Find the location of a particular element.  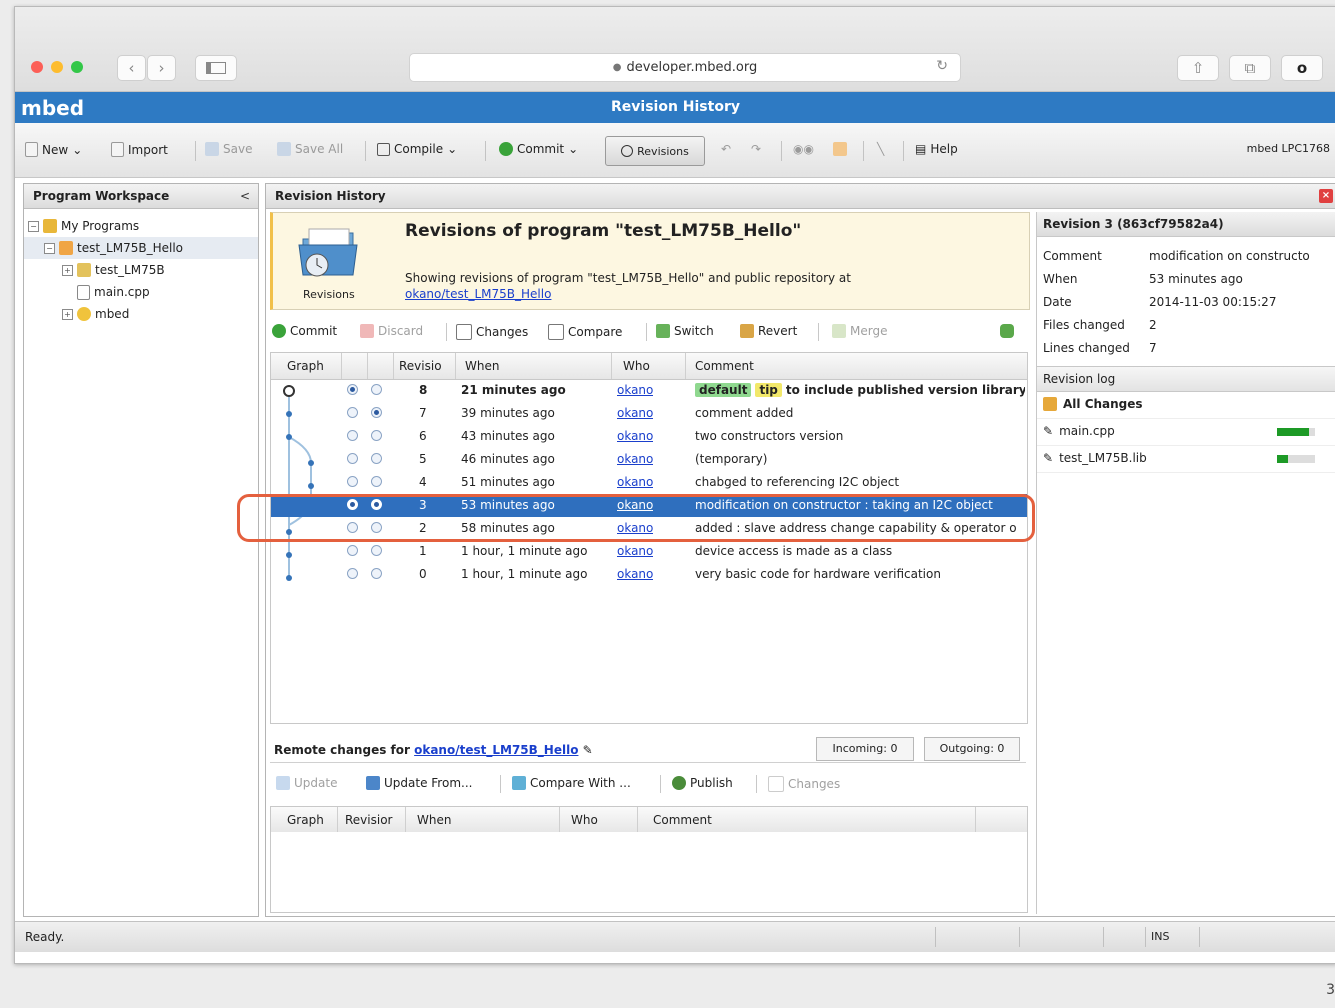

save-button: Save is located at coordinates (228, 149).